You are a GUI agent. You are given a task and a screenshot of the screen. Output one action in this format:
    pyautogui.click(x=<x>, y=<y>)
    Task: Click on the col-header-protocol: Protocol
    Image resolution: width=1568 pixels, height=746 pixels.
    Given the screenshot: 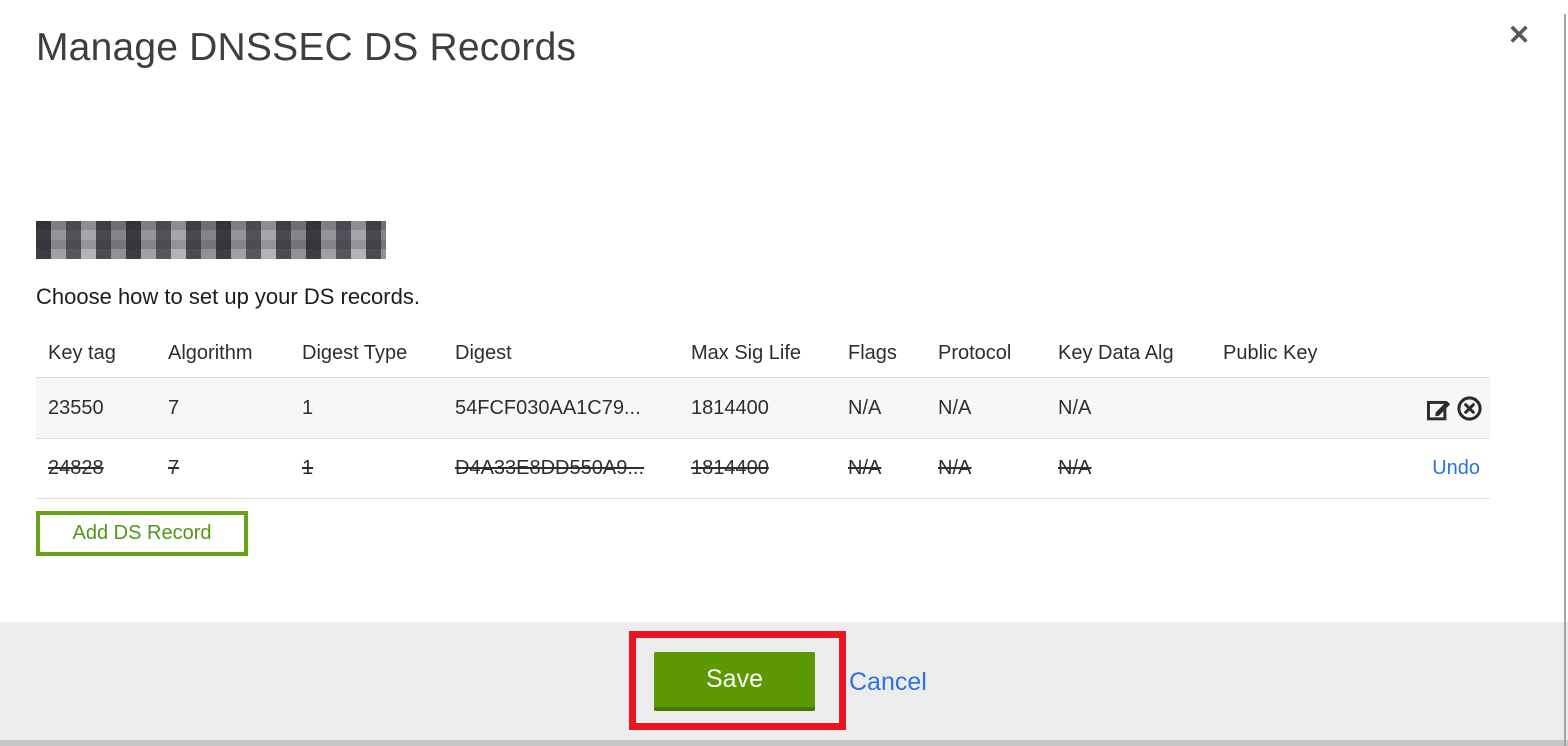 What is the action you would take?
    pyautogui.click(x=975, y=353)
    